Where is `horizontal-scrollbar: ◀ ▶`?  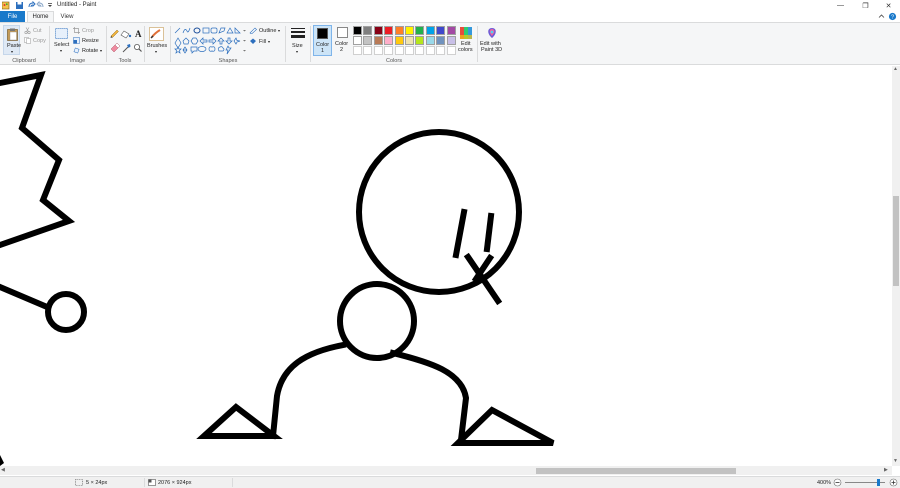 horizontal-scrollbar: ◀ ▶ is located at coordinates (446, 470).